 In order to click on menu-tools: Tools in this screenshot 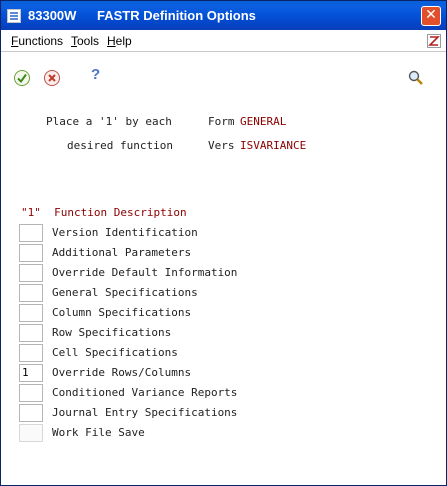, I will do `click(85, 41)`.